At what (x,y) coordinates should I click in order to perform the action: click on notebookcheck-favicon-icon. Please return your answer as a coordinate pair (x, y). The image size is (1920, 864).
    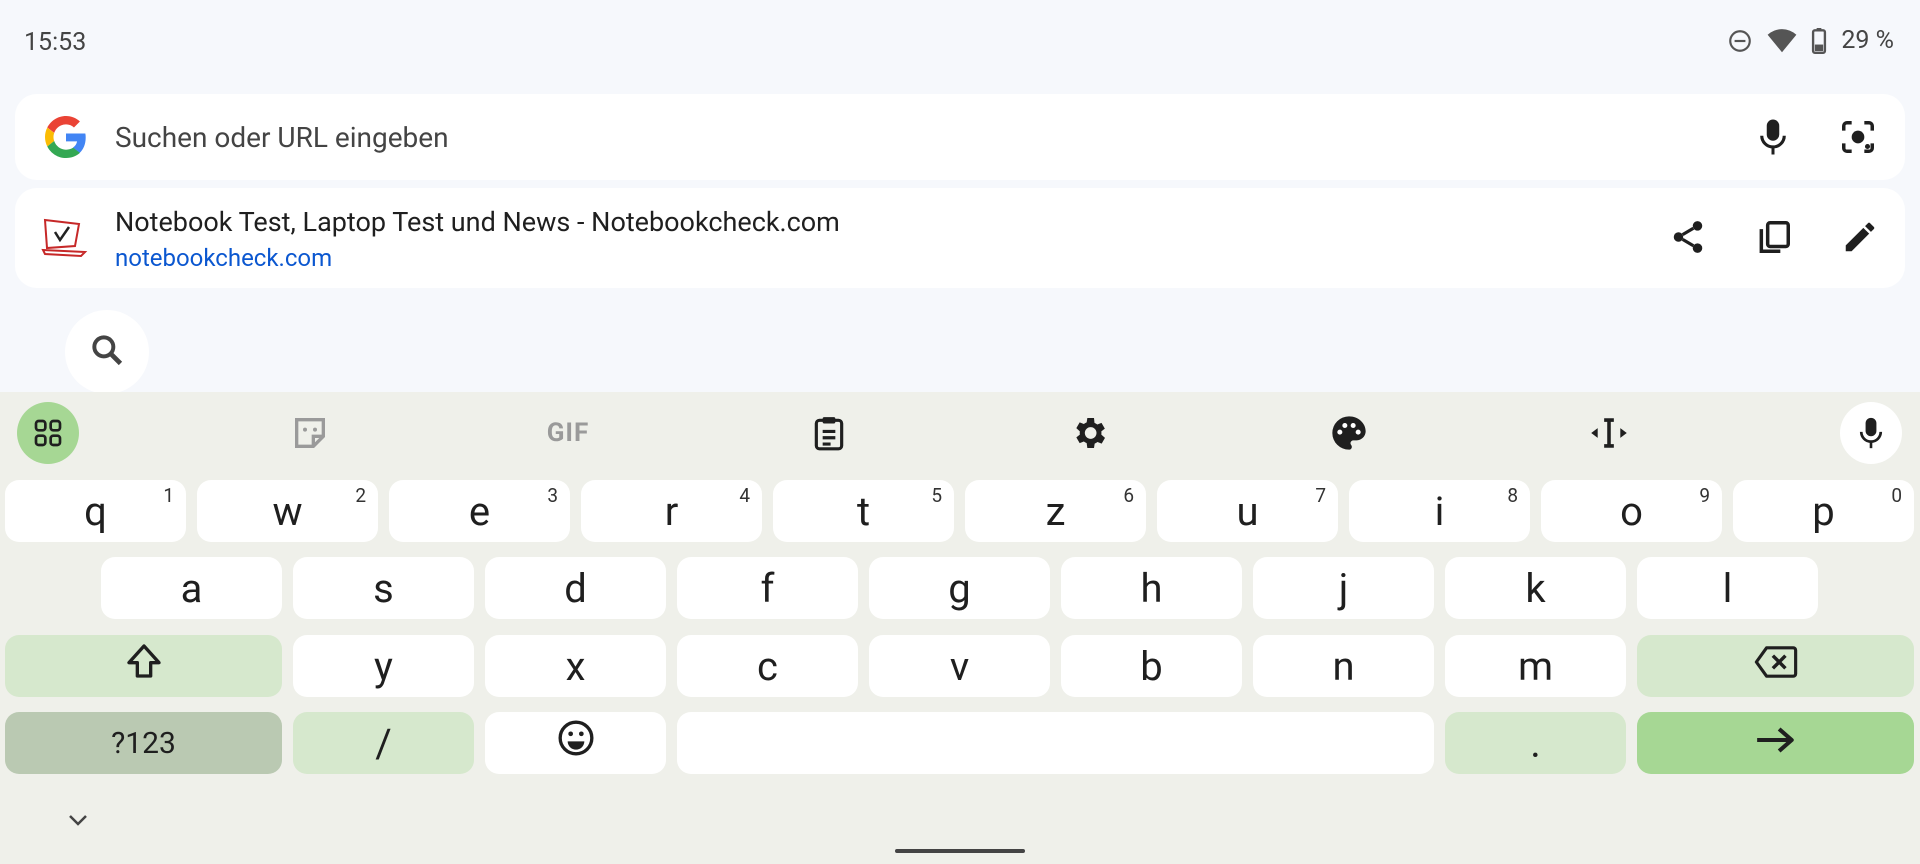
    Looking at the image, I should click on (65, 237).